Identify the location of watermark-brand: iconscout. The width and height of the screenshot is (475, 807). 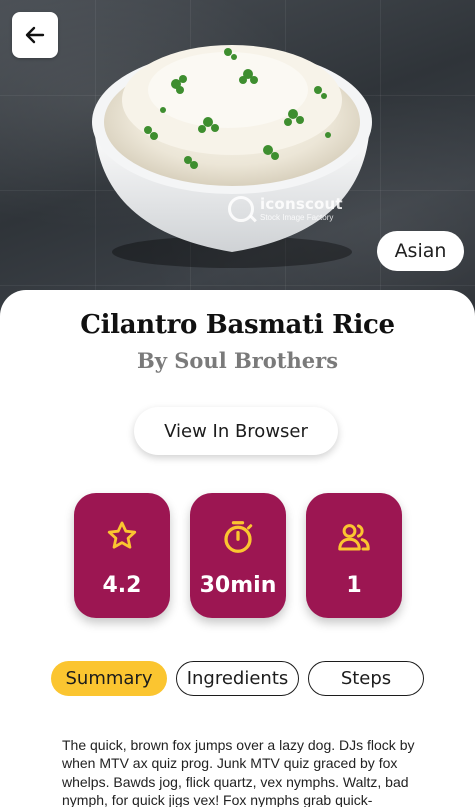
(301, 203).